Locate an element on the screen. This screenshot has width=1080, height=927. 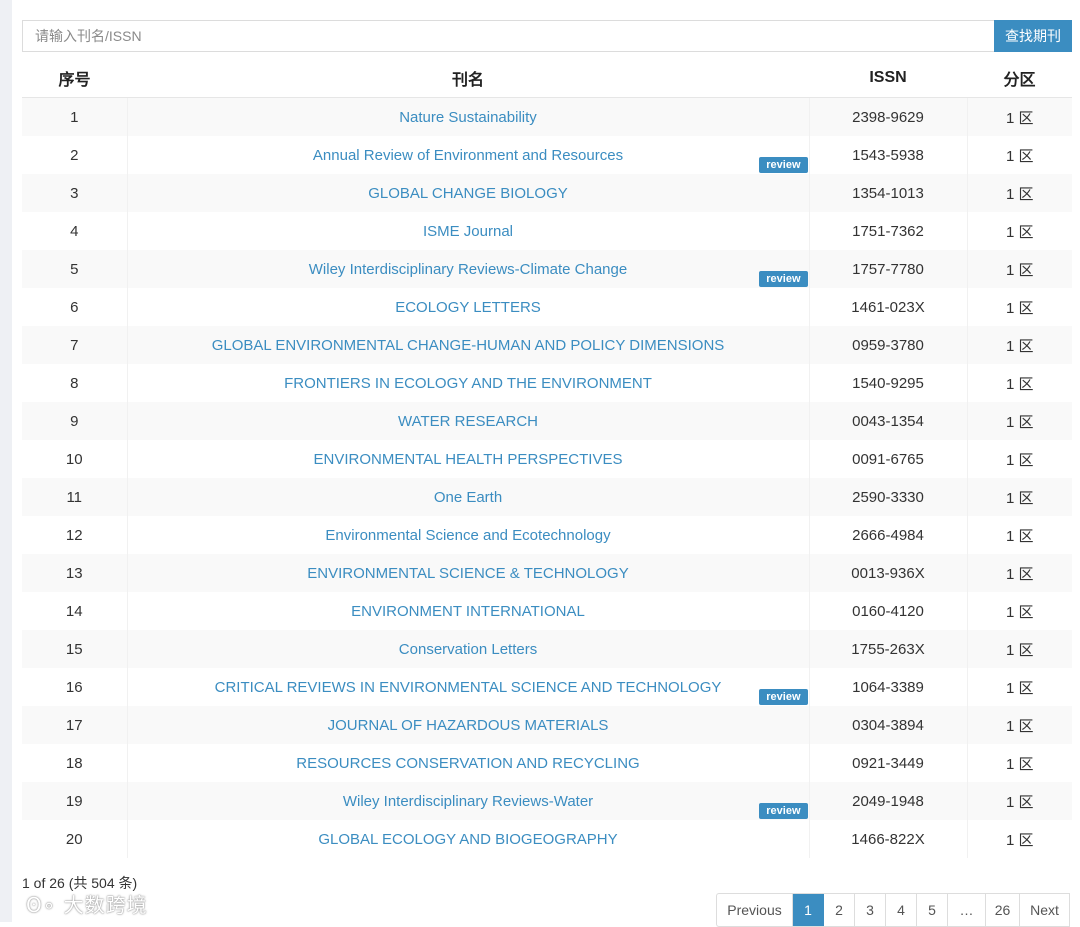
journal-link: GLOBAL ECOLOGY AND BIOGEOGRAPHY is located at coordinates (467, 839).